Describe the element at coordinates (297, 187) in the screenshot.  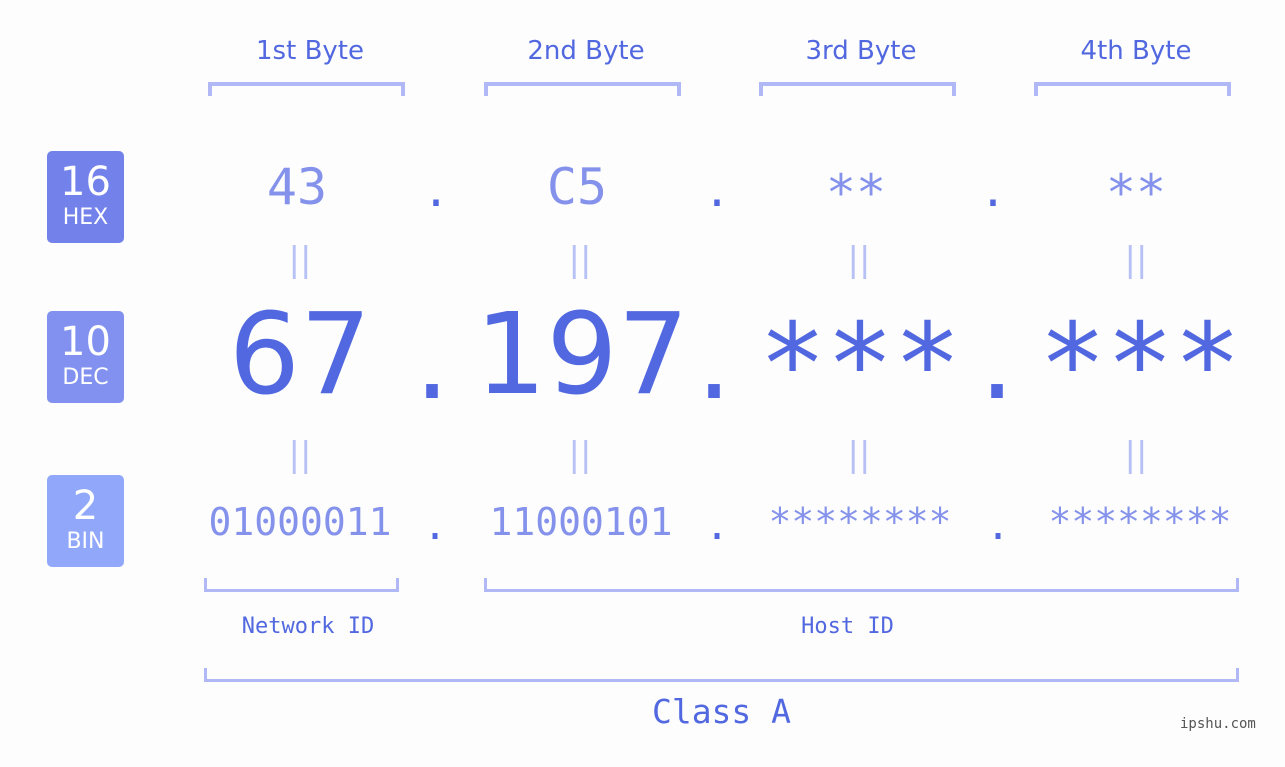
I see `hex-byte-1: 43` at that location.